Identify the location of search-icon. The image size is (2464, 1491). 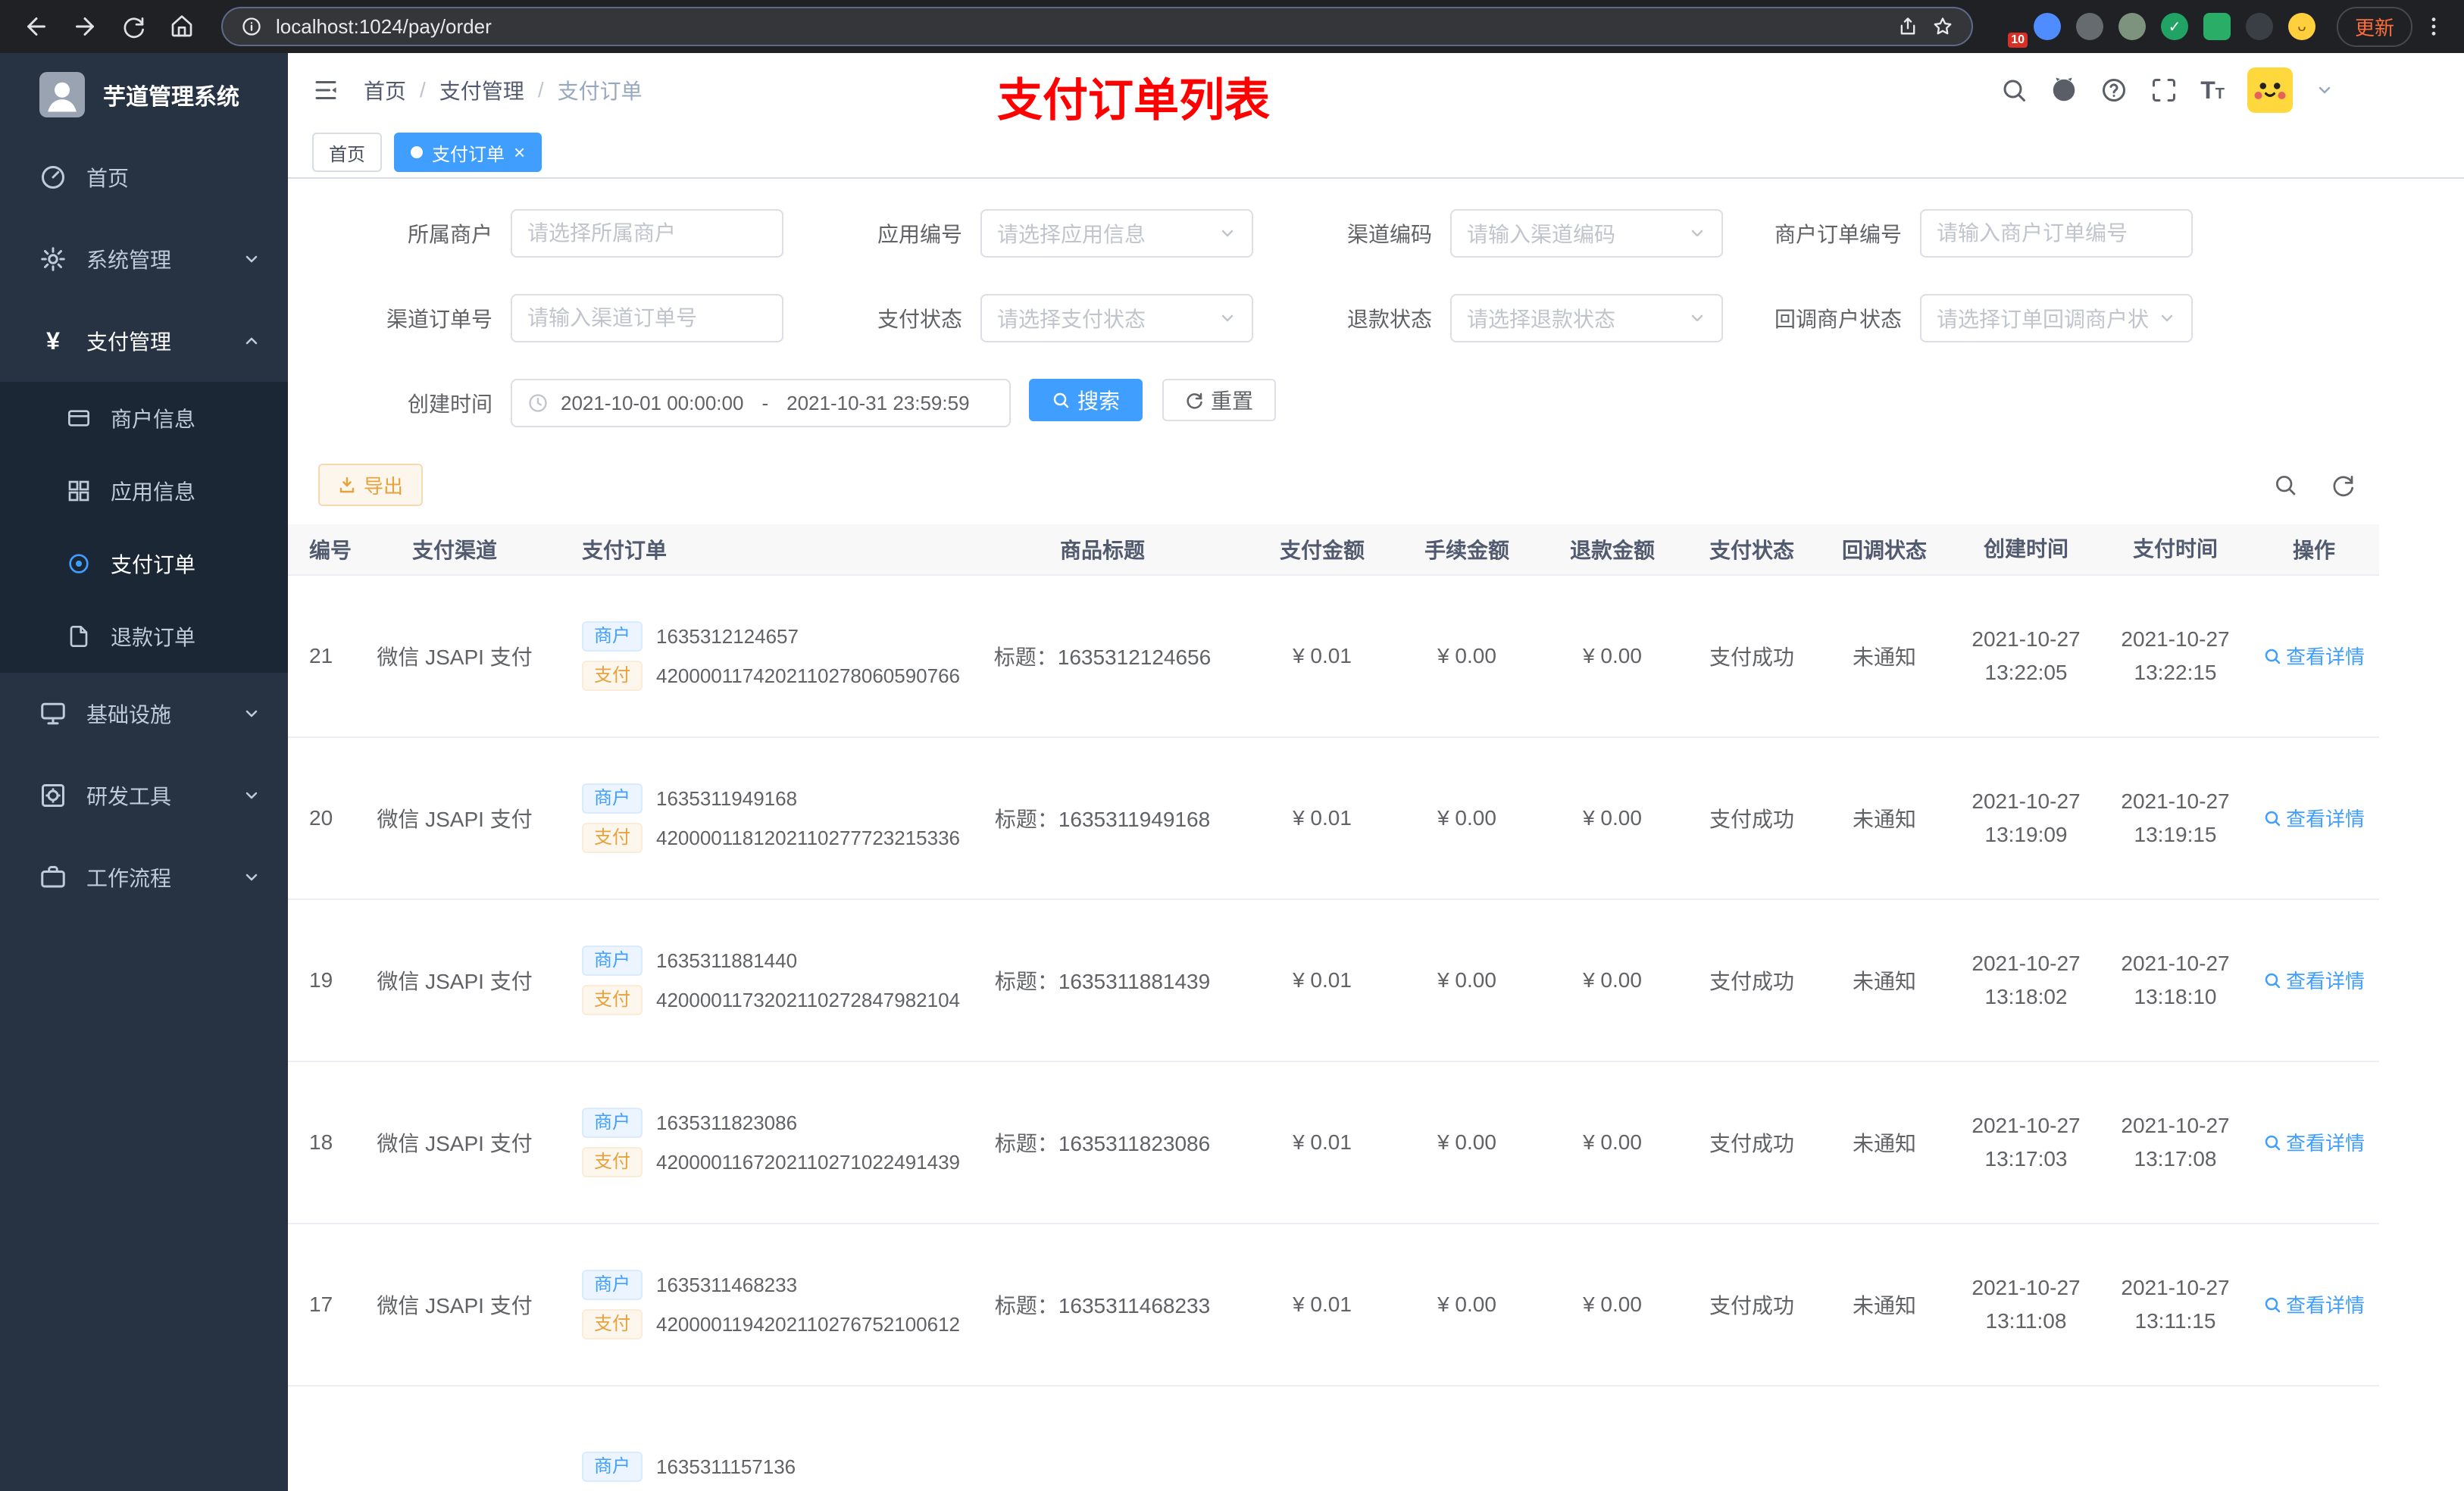
(2014, 90).